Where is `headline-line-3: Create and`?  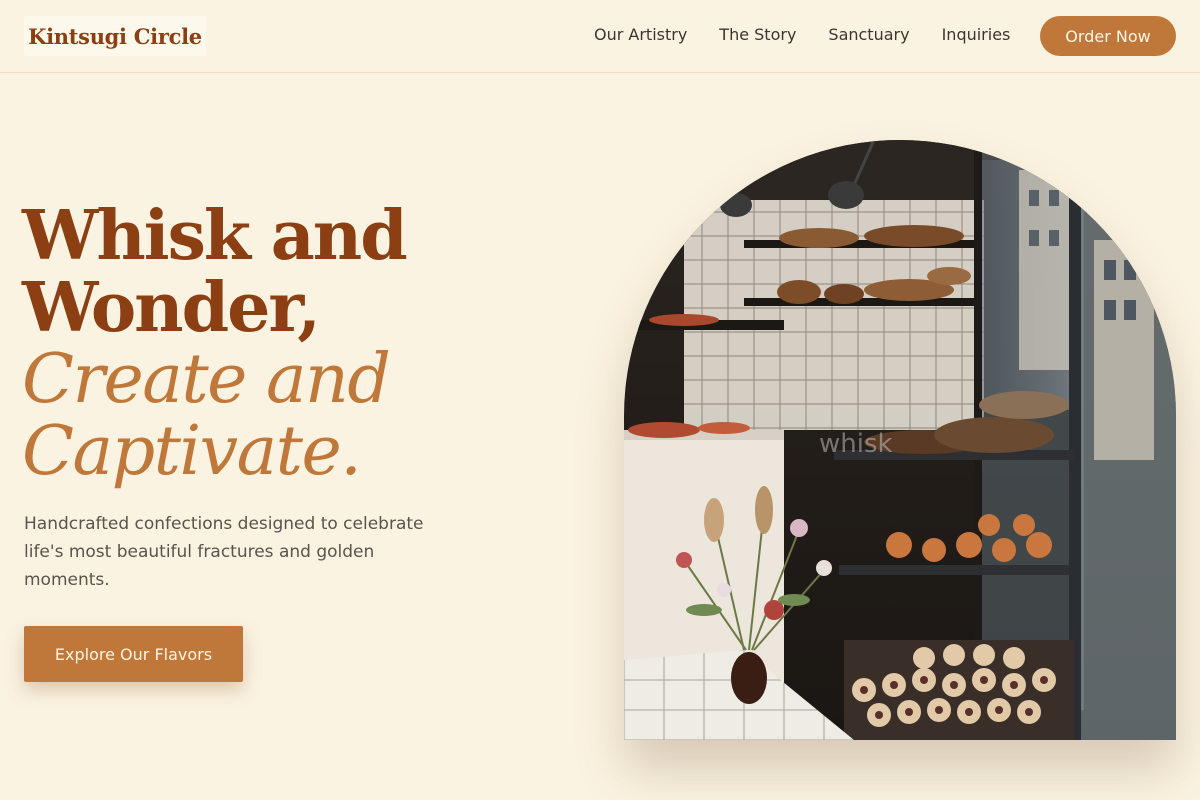 headline-line-3: Create and is located at coordinates (206, 379).